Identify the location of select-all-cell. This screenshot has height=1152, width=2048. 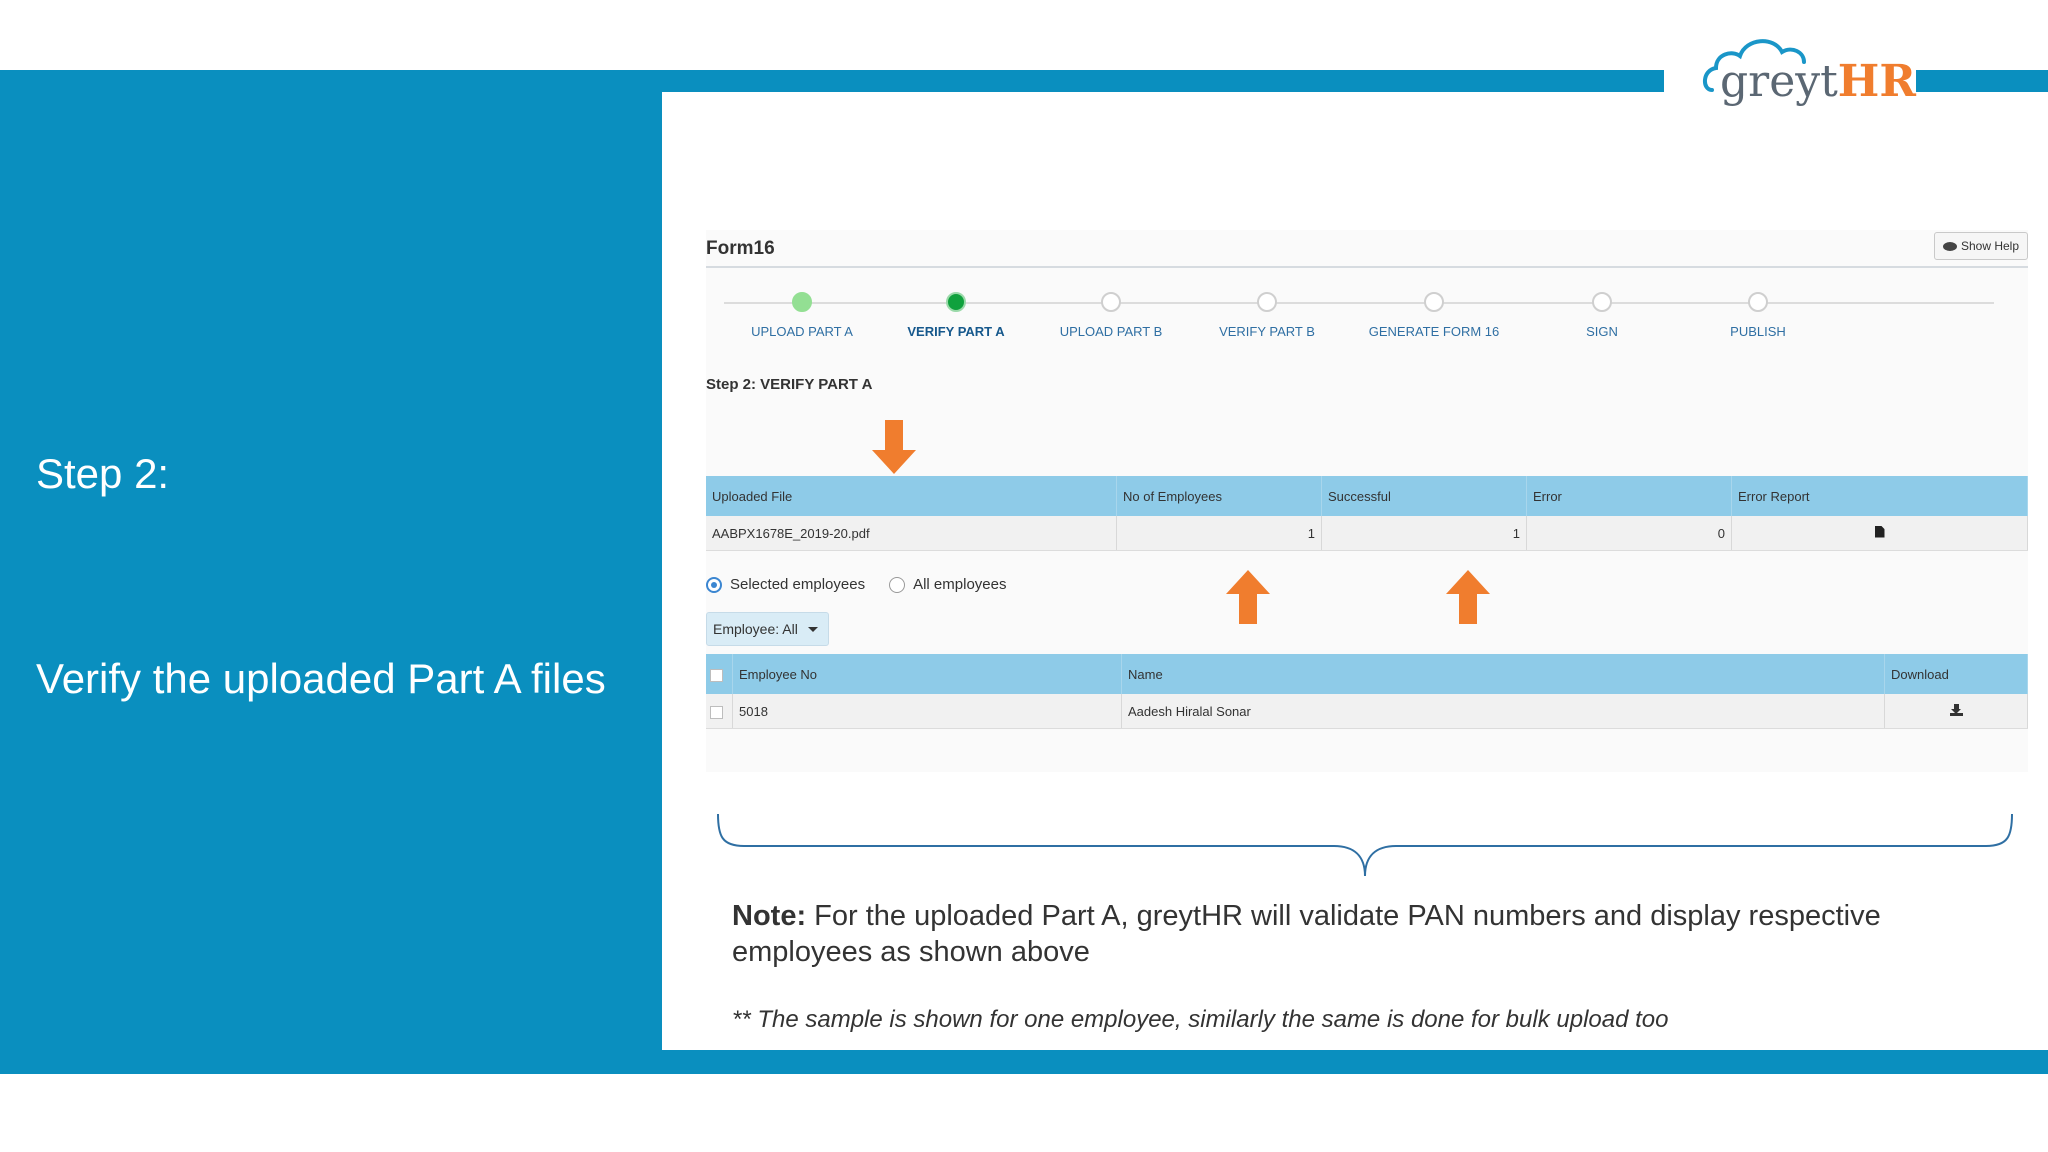
(719, 674).